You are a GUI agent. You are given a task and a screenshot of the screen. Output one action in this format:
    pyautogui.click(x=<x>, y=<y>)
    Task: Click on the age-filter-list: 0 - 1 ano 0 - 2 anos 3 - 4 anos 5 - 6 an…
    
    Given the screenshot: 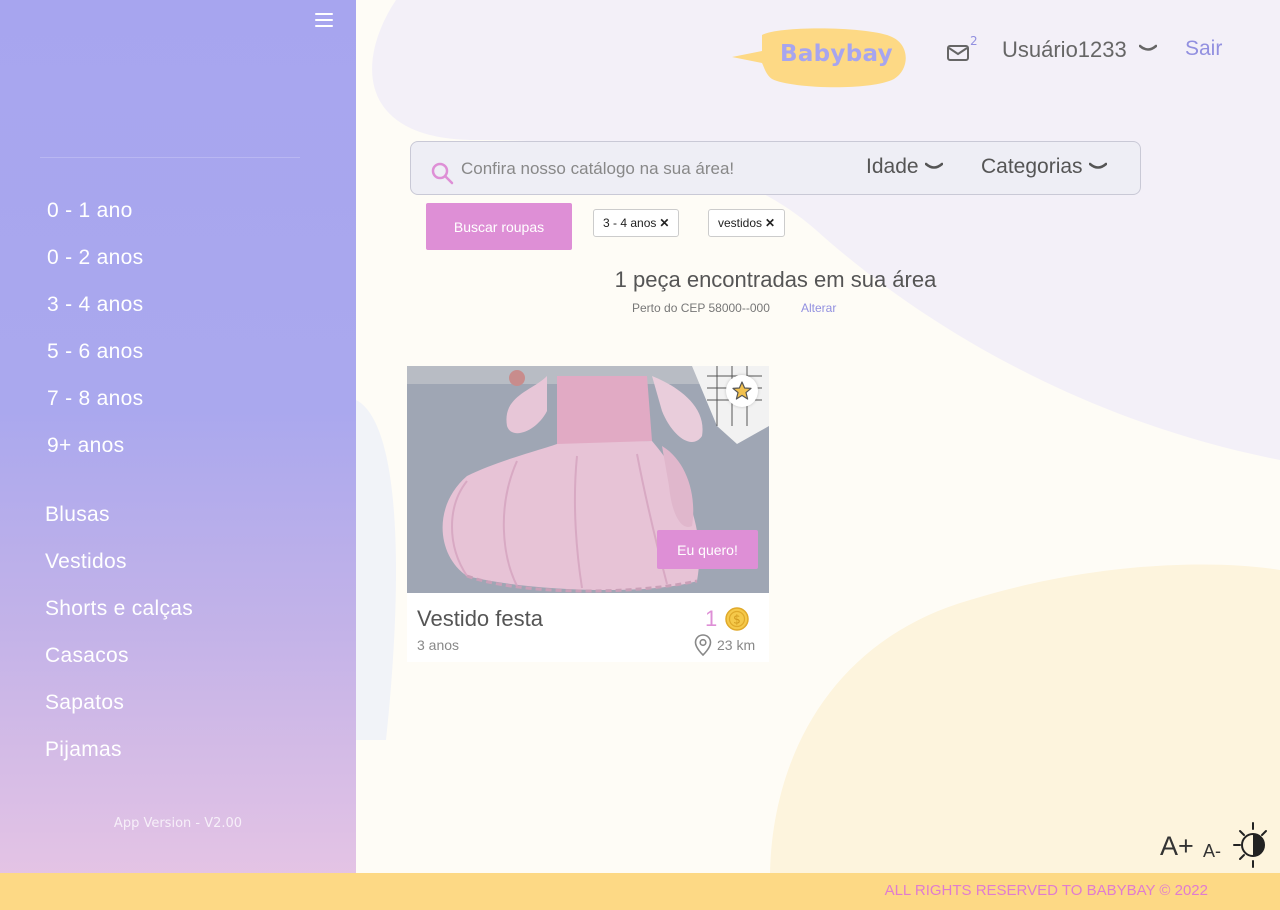 What is the action you would take?
    pyautogui.click(x=95, y=337)
    